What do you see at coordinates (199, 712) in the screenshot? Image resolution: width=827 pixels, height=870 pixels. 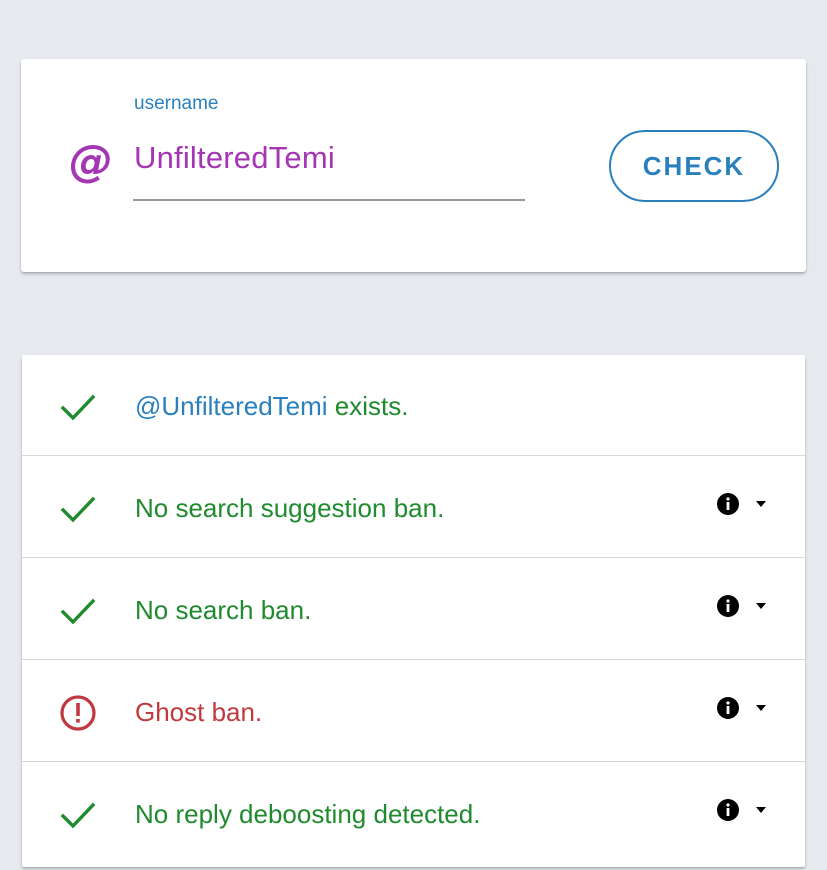 I see `result-text-ghost-ban: Ghost ban.` at bounding box center [199, 712].